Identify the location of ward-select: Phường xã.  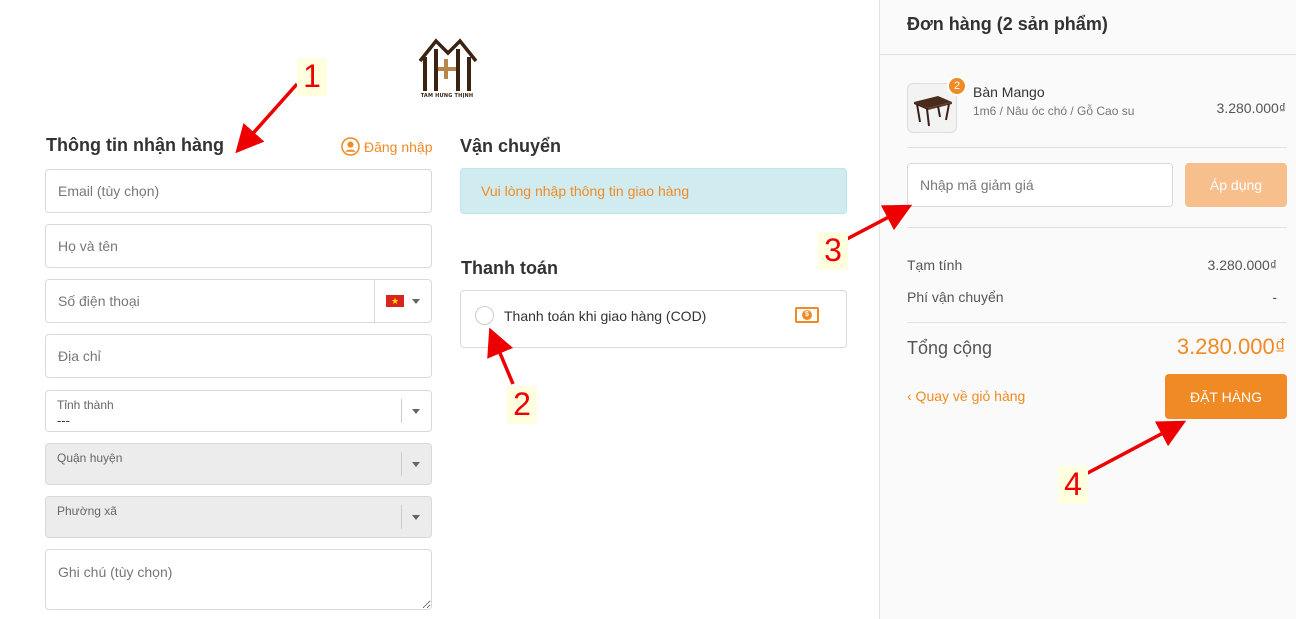
(238, 517).